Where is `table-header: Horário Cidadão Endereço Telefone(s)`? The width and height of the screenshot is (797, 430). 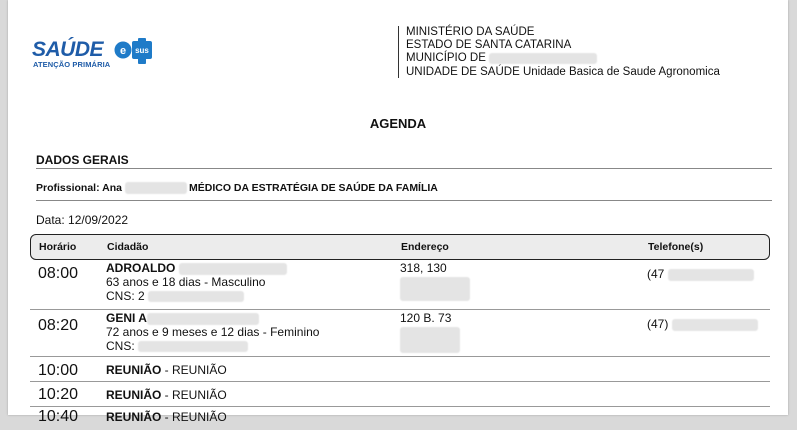
table-header: Horário Cidadão Endereço Telefone(s) is located at coordinates (400, 247).